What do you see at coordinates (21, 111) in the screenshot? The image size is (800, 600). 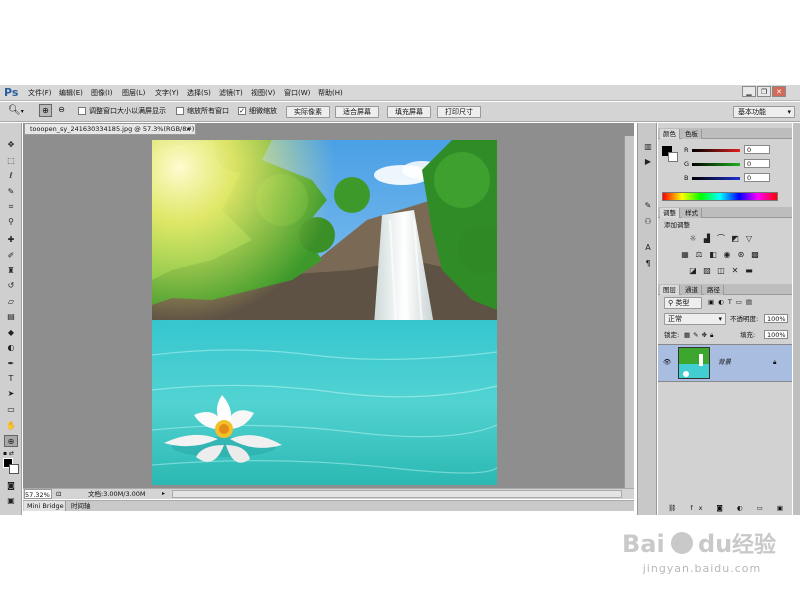 I see `zoom-tool-preset: 🔍︎▾` at bounding box center [21, 111].